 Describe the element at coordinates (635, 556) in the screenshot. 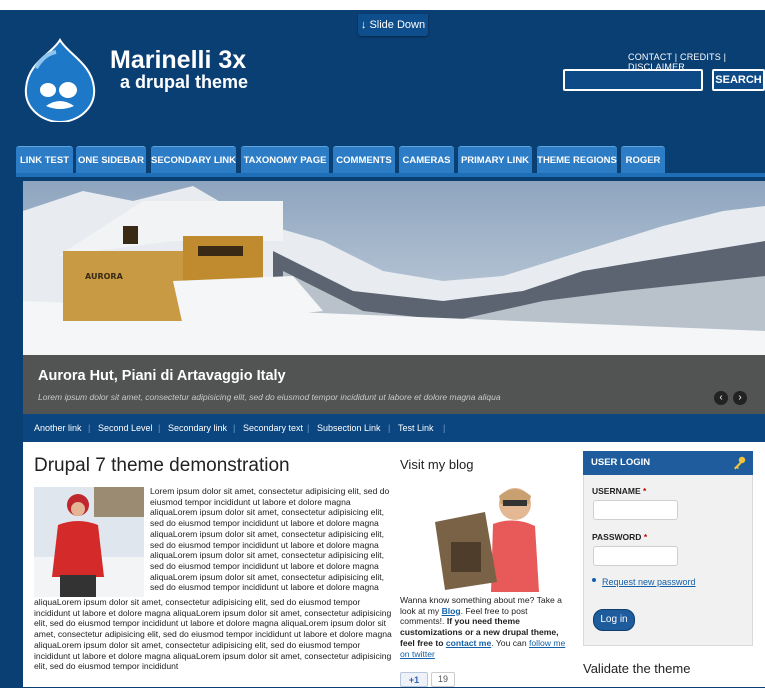

I see `password-field` at that location.